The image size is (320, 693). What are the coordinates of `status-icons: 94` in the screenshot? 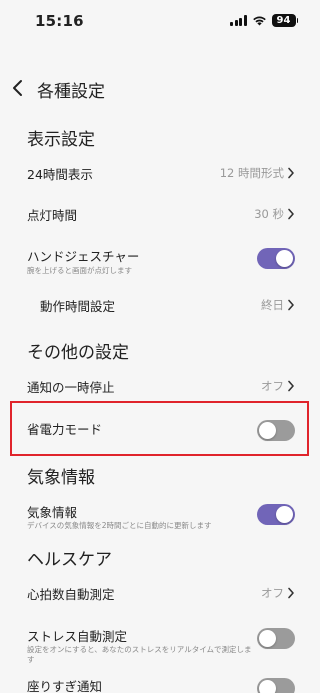 It's located at (264, 20).